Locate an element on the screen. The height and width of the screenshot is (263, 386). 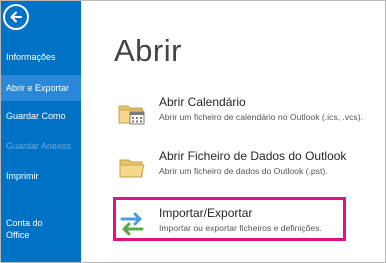
page-title: Abrir is located at coordinates (148, 50).